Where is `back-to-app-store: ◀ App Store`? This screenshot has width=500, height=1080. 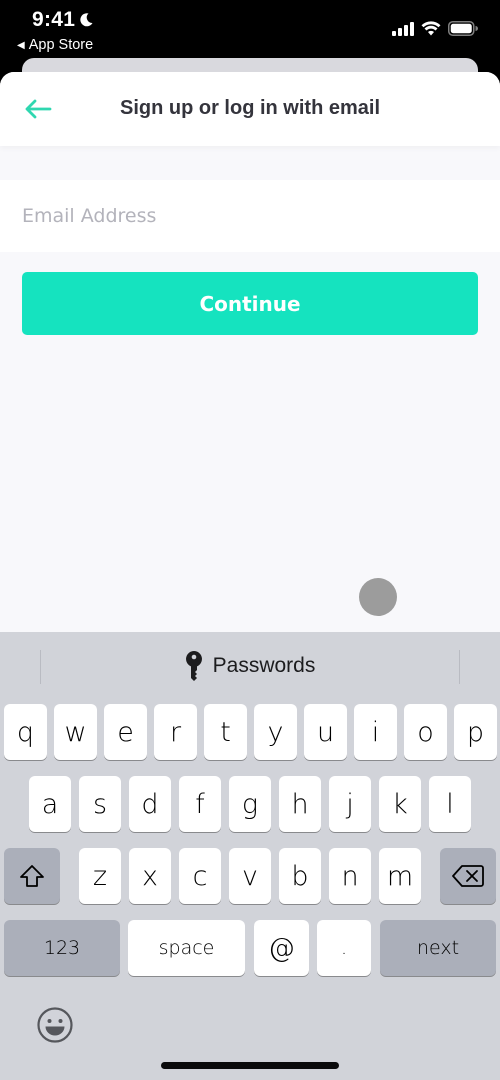 back-to-app-store: ◀ App Store is located at coordinates (55, 45).